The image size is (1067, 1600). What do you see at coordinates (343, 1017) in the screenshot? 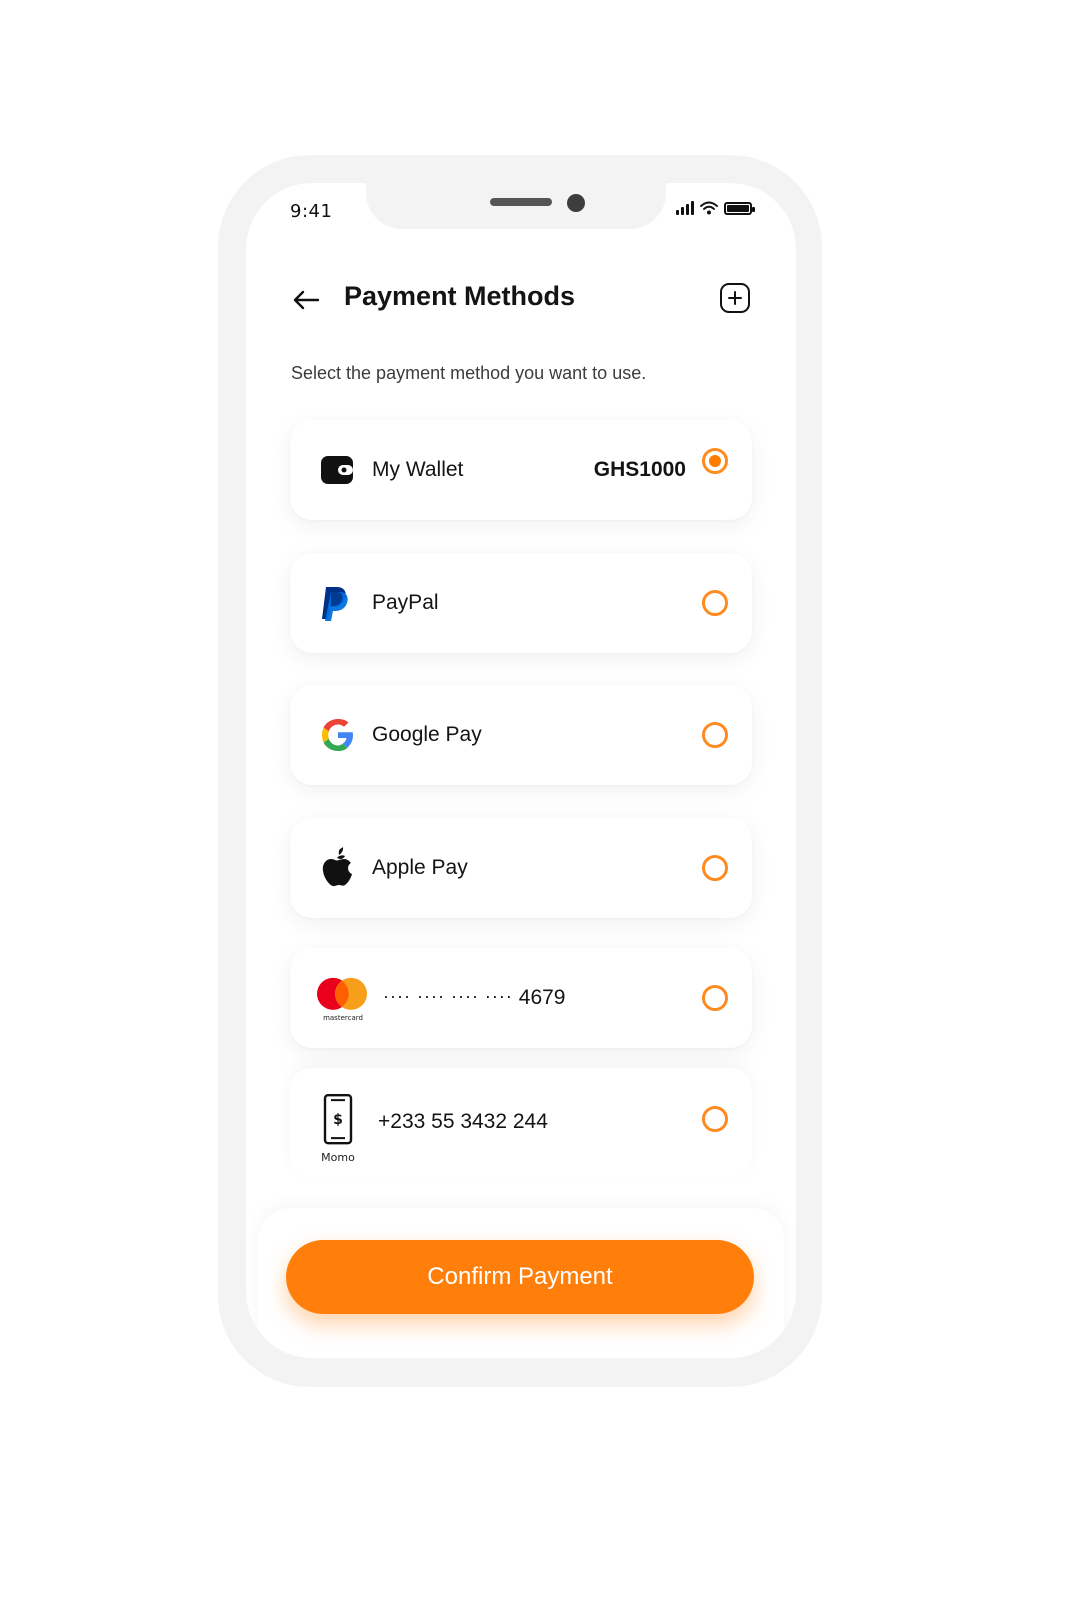
I see `mastercard-caption: mastercard` at bounding box center [343, 1017].